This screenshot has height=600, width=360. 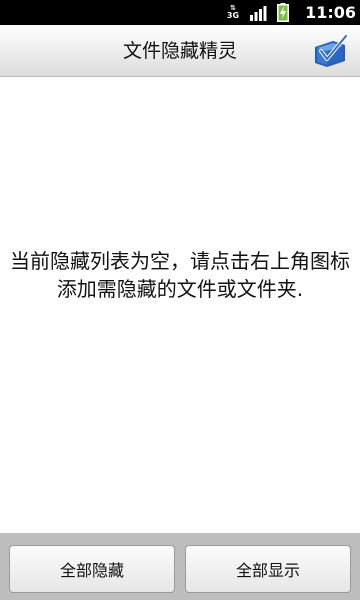 I want to click on status-icons: ⇅ 3G 11:06, so click(x=291, y=12).